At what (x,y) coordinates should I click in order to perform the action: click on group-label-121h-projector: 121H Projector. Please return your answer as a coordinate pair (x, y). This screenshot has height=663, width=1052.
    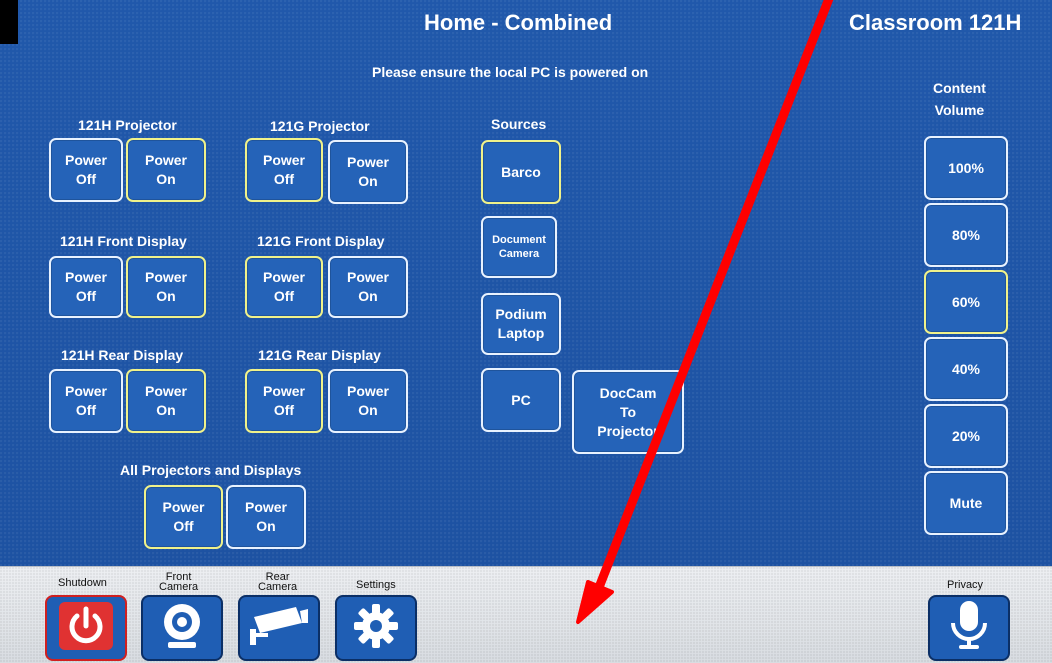
    Looking at the image, I should click on (127, 125).